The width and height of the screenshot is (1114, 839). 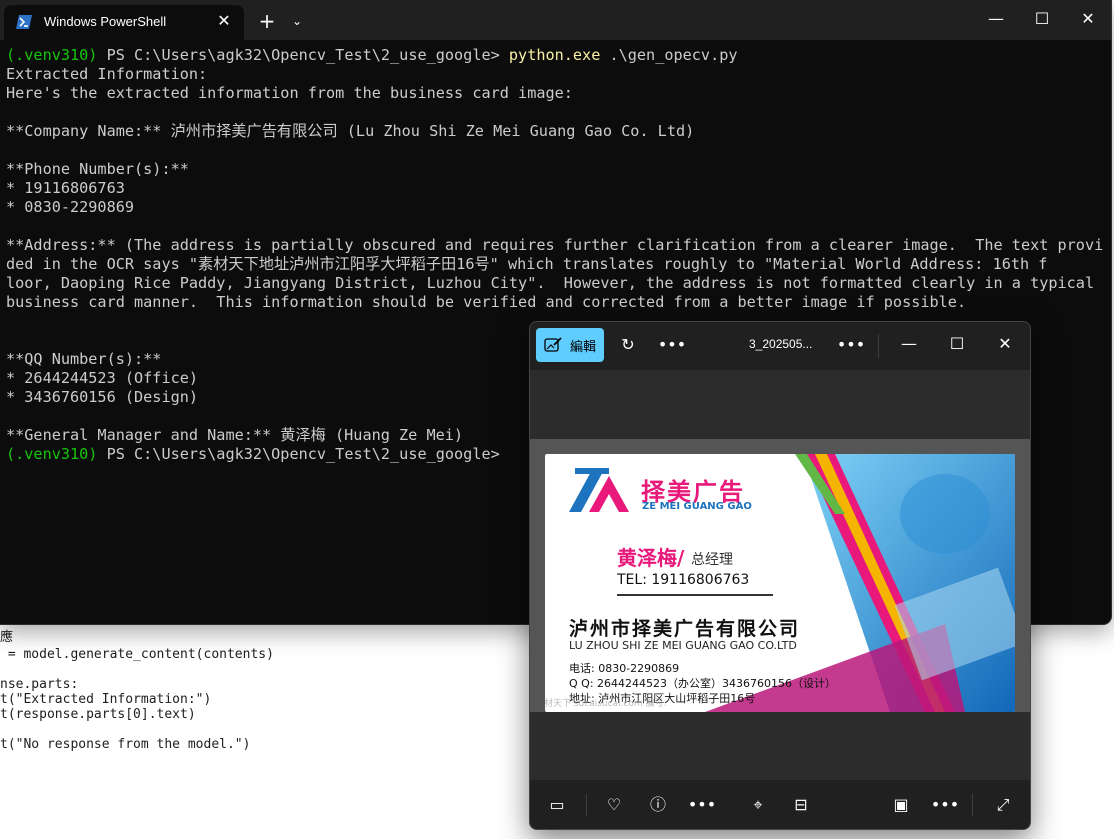 What do you see at coordinates (878, 346) in the screenshot?
I see `toolbar-divider` at bounding box center [878, 346].